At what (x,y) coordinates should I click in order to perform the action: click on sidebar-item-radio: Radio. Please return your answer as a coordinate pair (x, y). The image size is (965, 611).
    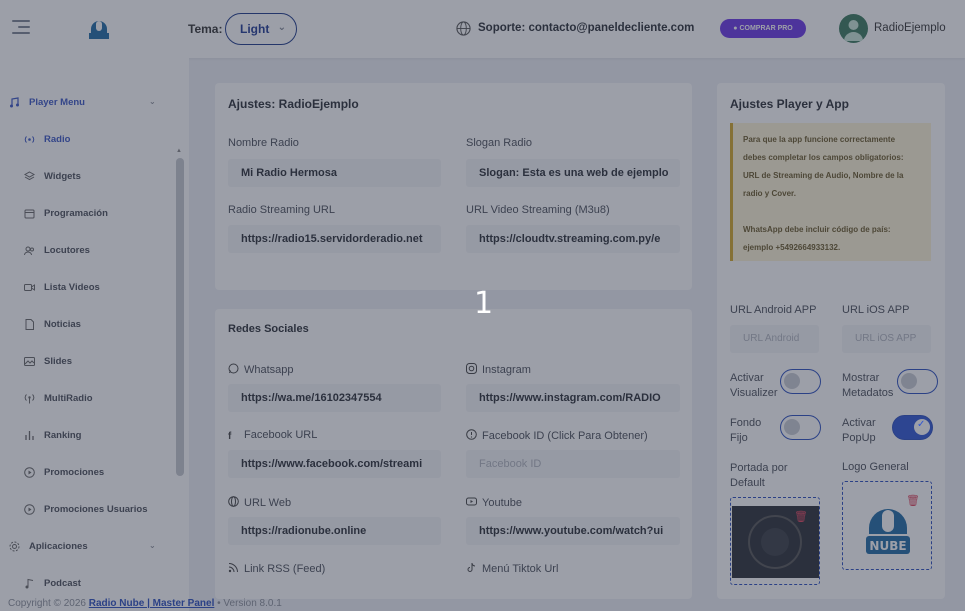
    Looking at the image, I should click on (85, 141).